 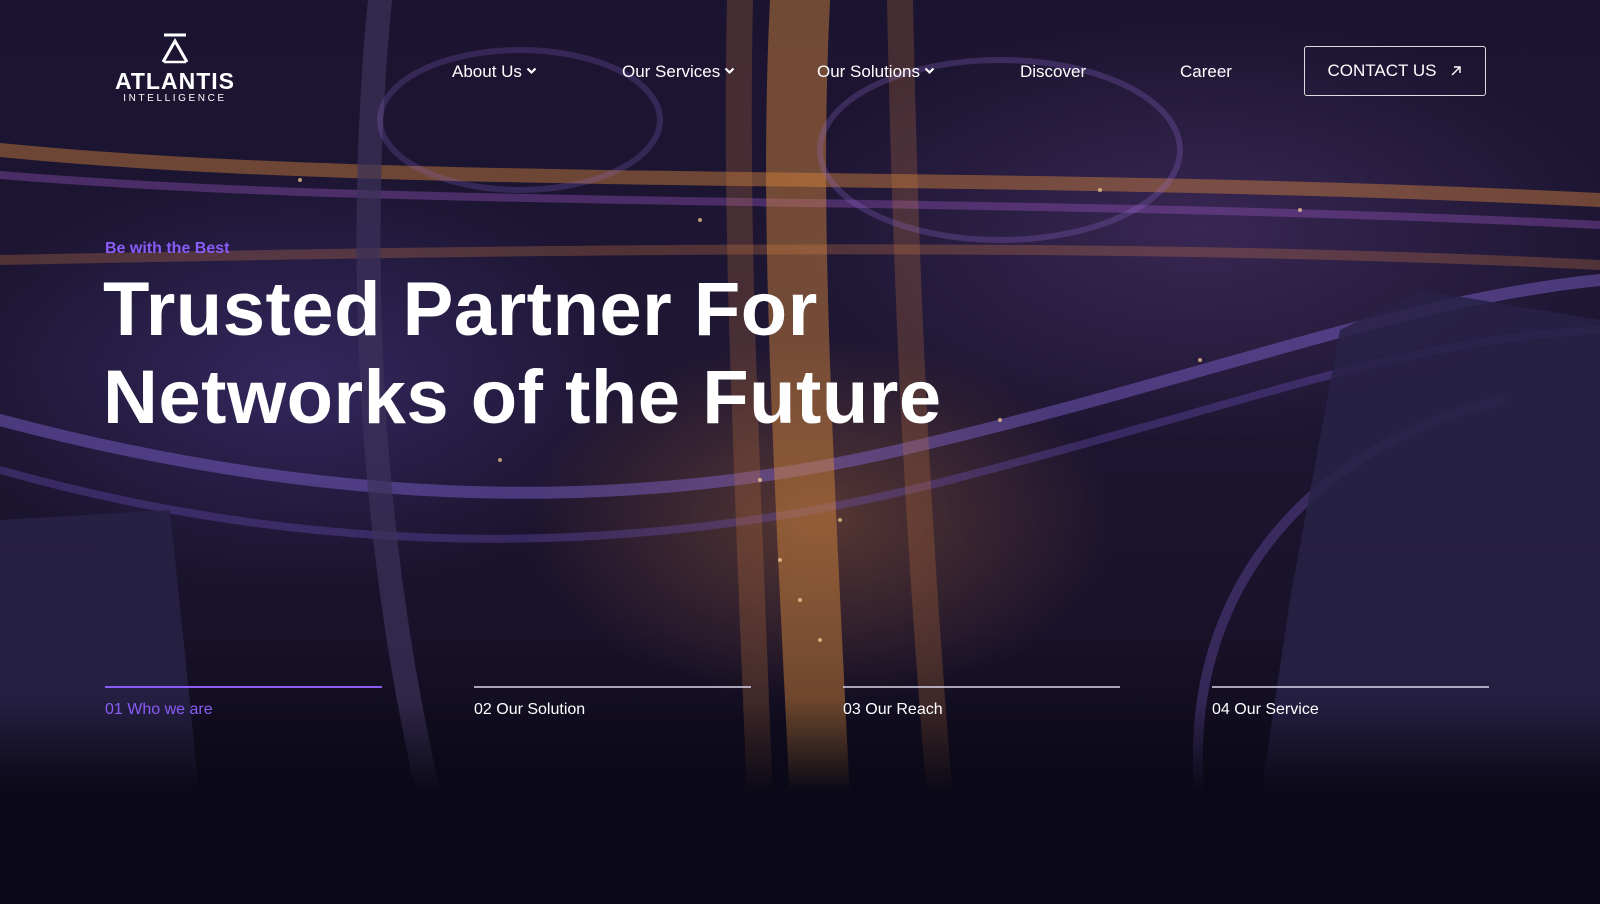 What do you see at coordinates (1382, 70) in the screenshot?
I see `contact-us-label: CONTACT US` at bounding box center [1382, 70].